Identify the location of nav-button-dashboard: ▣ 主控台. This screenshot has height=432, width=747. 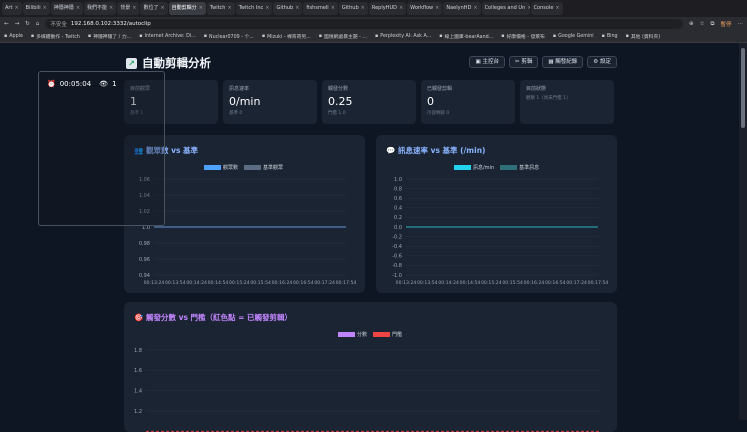
(487, 62).